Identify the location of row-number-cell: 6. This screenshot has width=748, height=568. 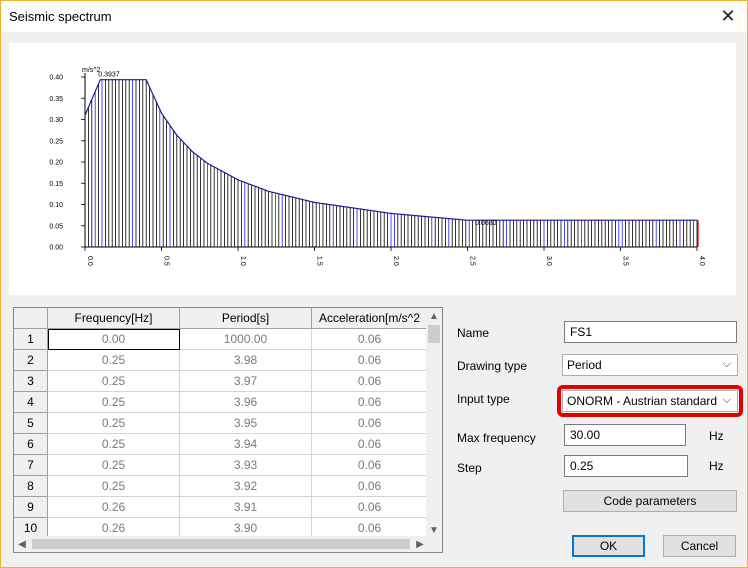
(31, 444).